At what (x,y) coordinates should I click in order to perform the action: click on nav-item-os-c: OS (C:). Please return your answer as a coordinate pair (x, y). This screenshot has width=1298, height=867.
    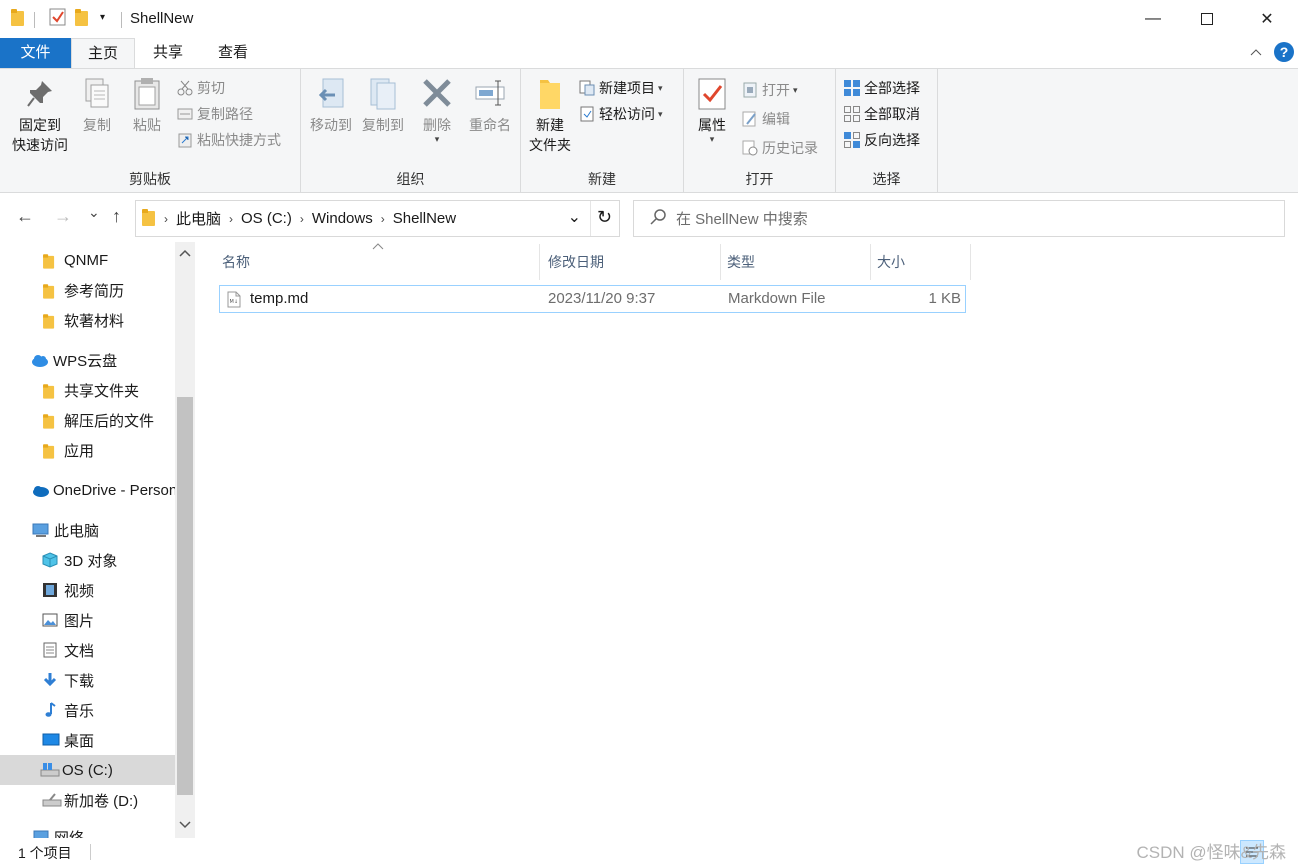
    Looking at the image, I should click on (87, 770).